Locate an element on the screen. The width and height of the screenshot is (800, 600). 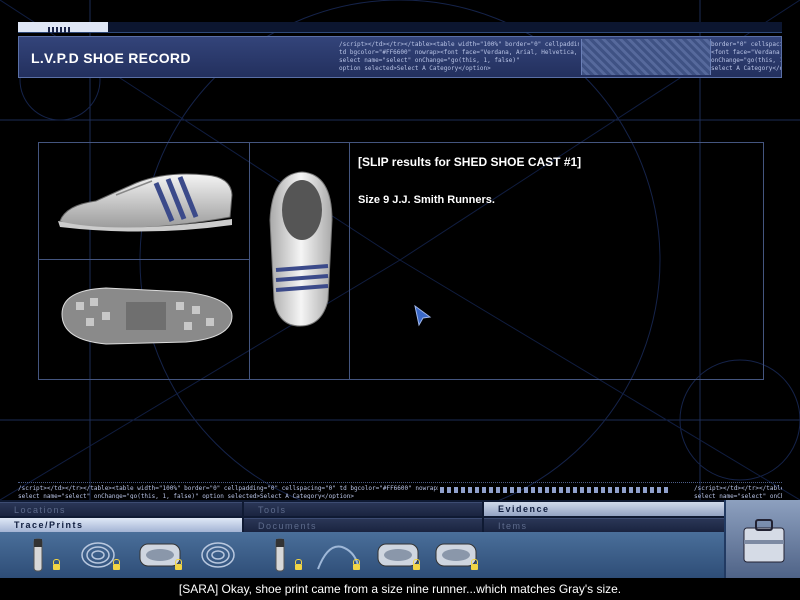
signal-indicator is located at coordinates (63, 27).